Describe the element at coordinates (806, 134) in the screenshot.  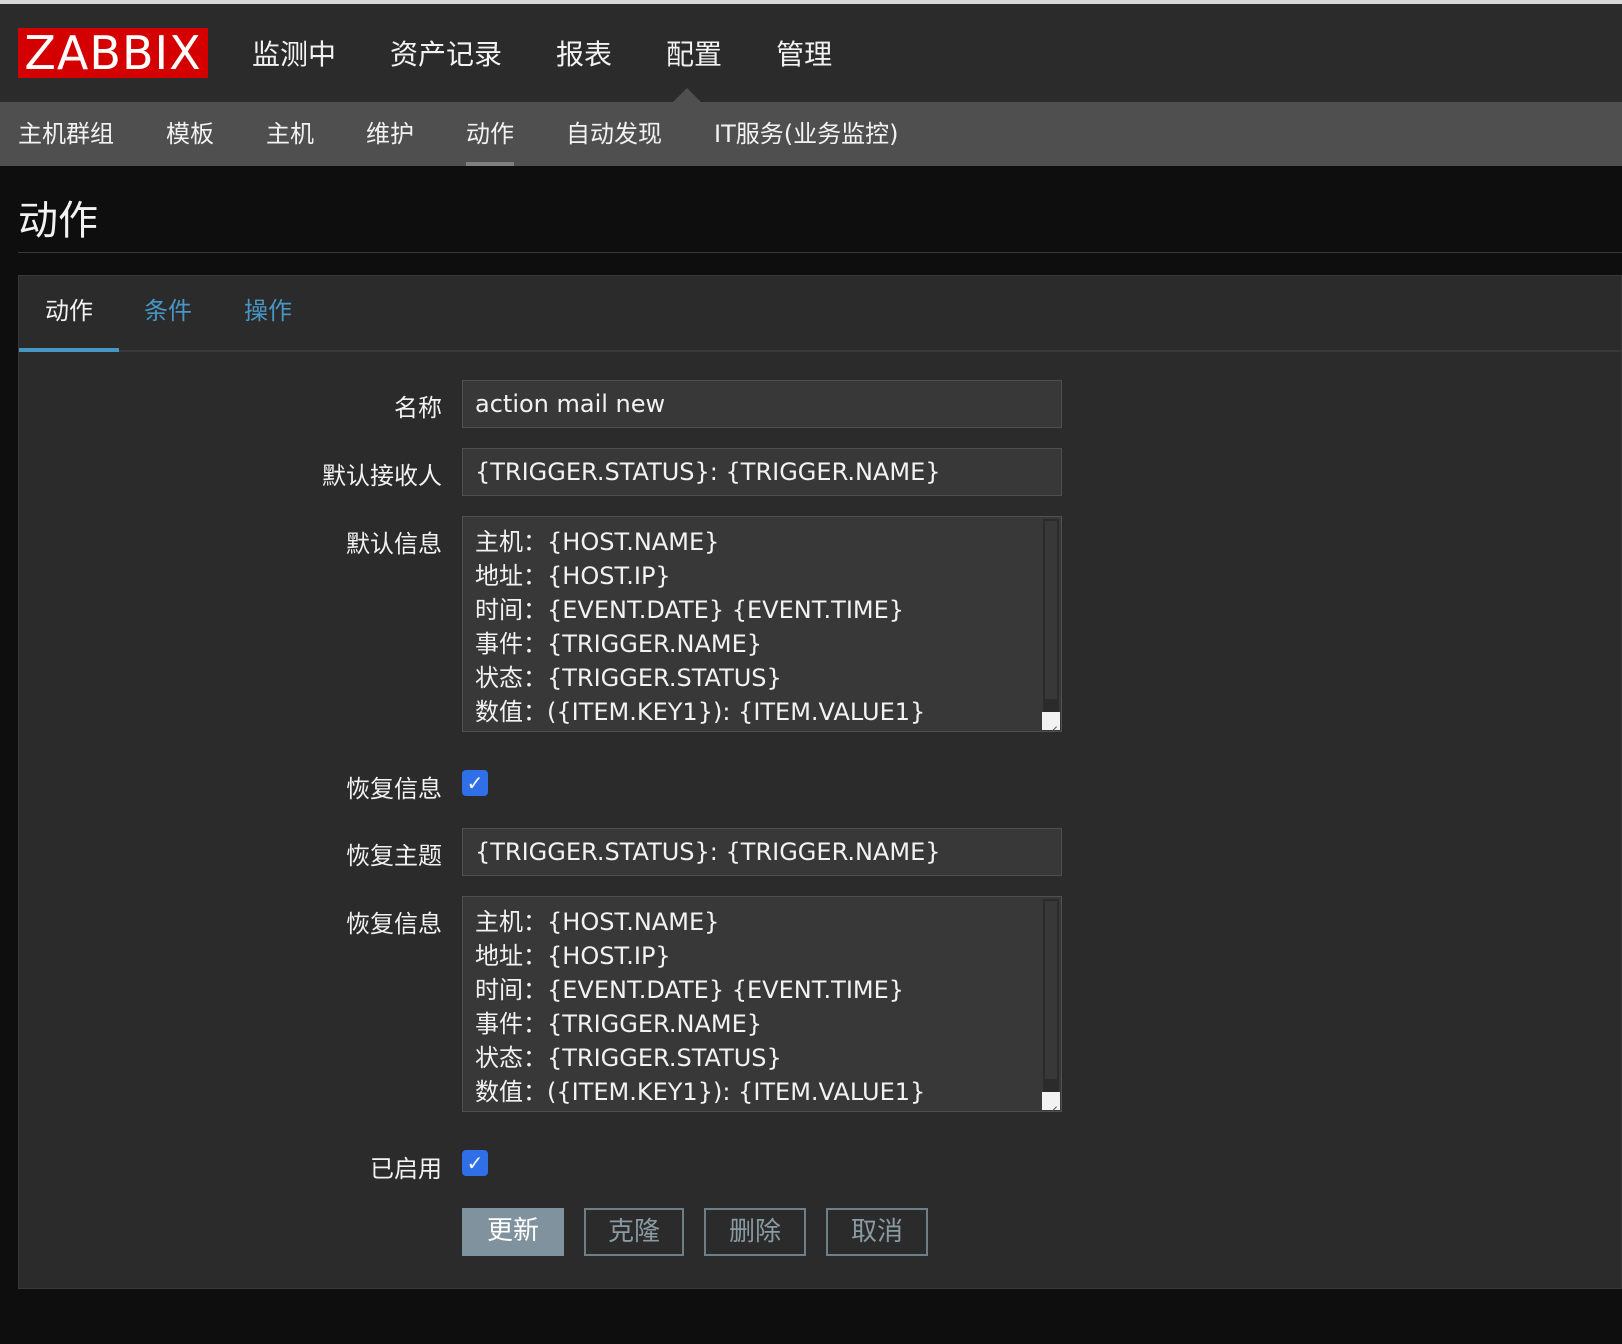
I see `sub-nav-it-services: IT服务(业务监控)` at that location.